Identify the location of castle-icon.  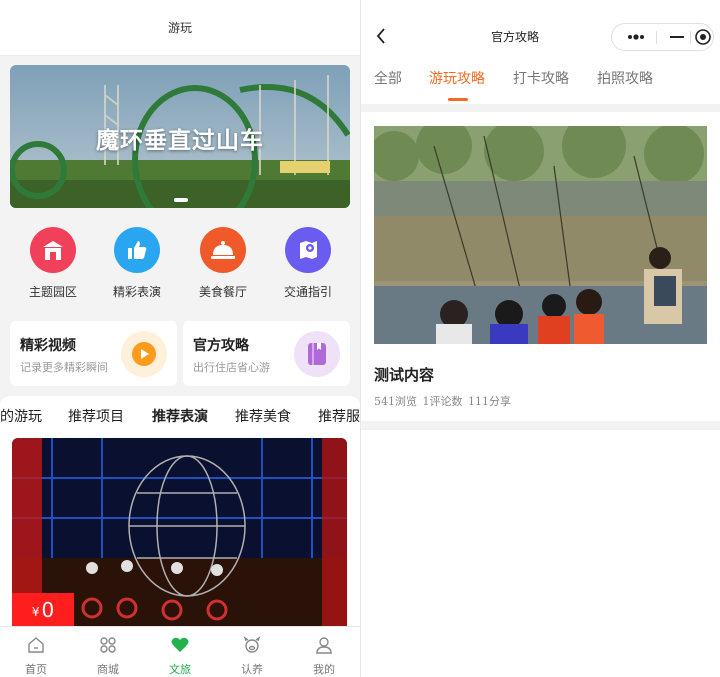
(53, 250).